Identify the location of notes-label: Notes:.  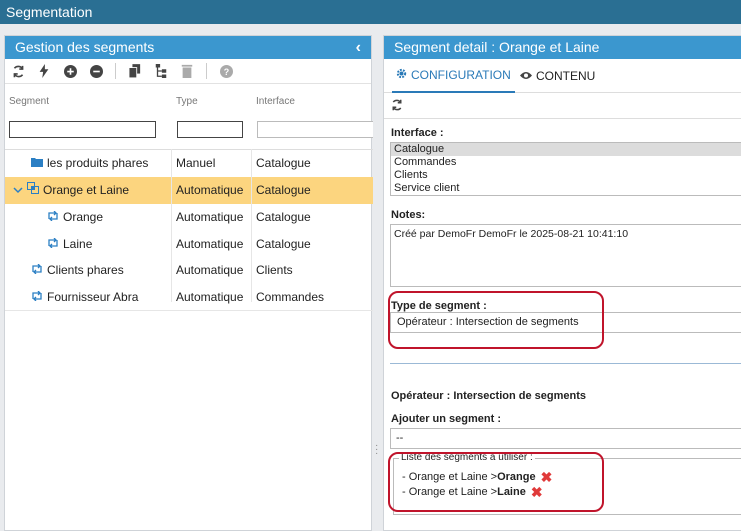
(408, 215).